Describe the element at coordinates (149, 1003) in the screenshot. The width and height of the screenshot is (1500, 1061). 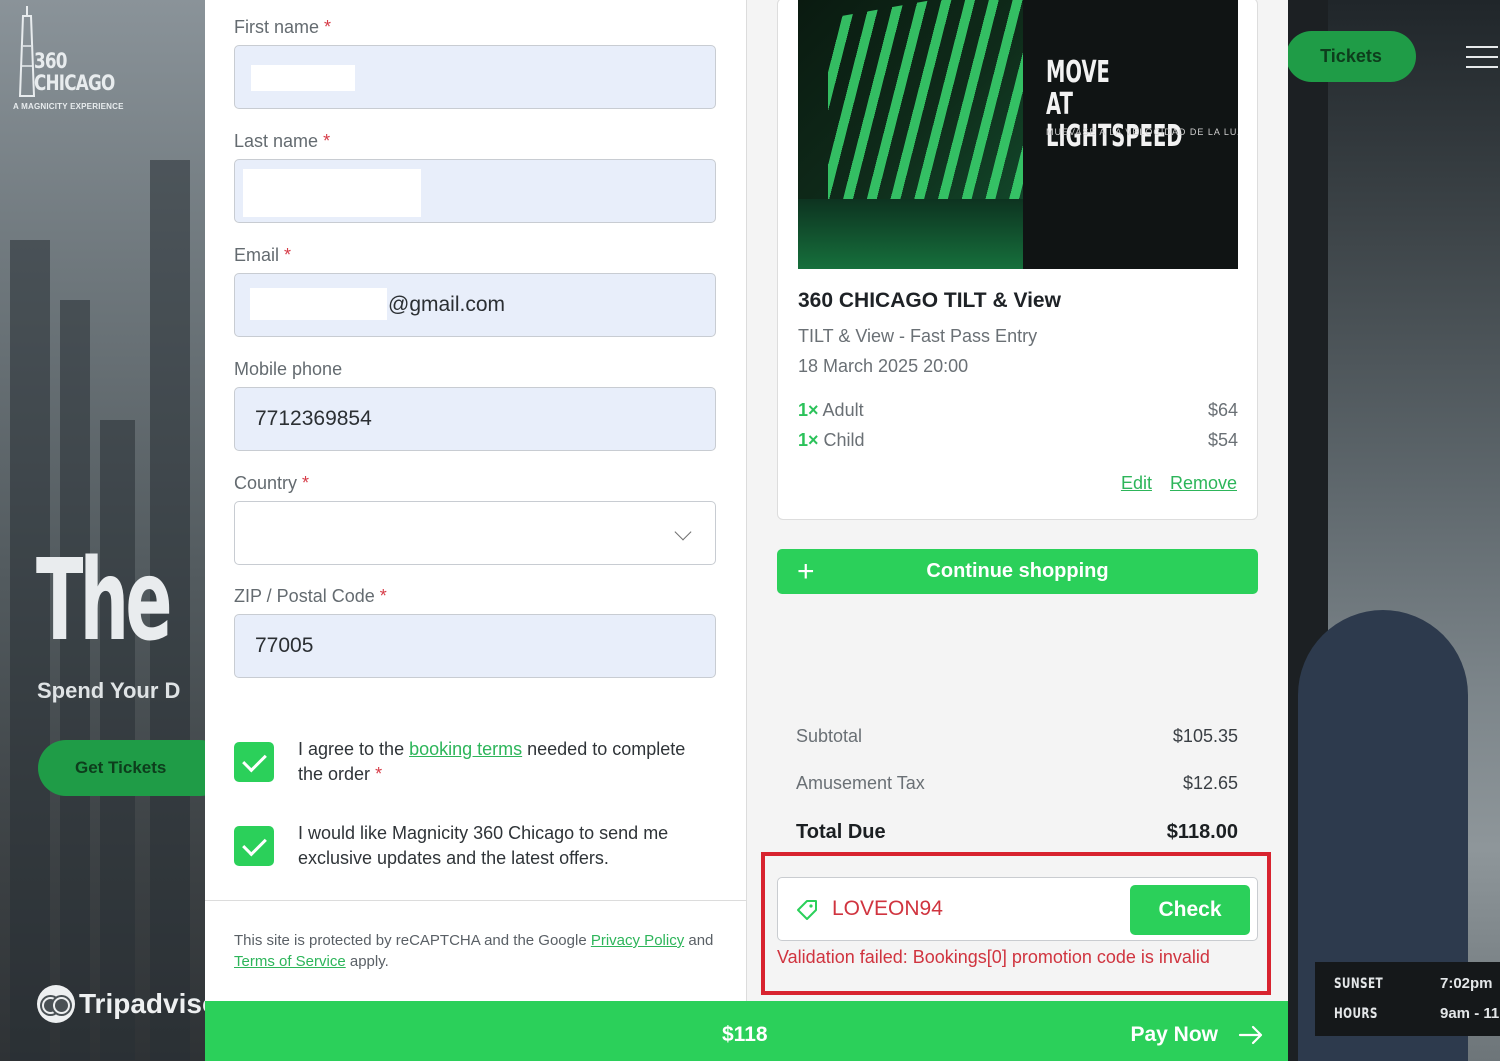
I see `tripadvisor-label: Tripadviso` at that location.